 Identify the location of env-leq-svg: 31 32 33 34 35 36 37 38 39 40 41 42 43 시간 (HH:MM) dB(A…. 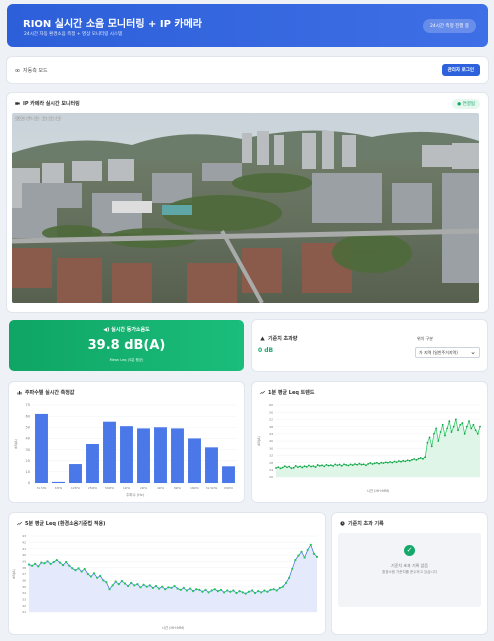
(165, 582).